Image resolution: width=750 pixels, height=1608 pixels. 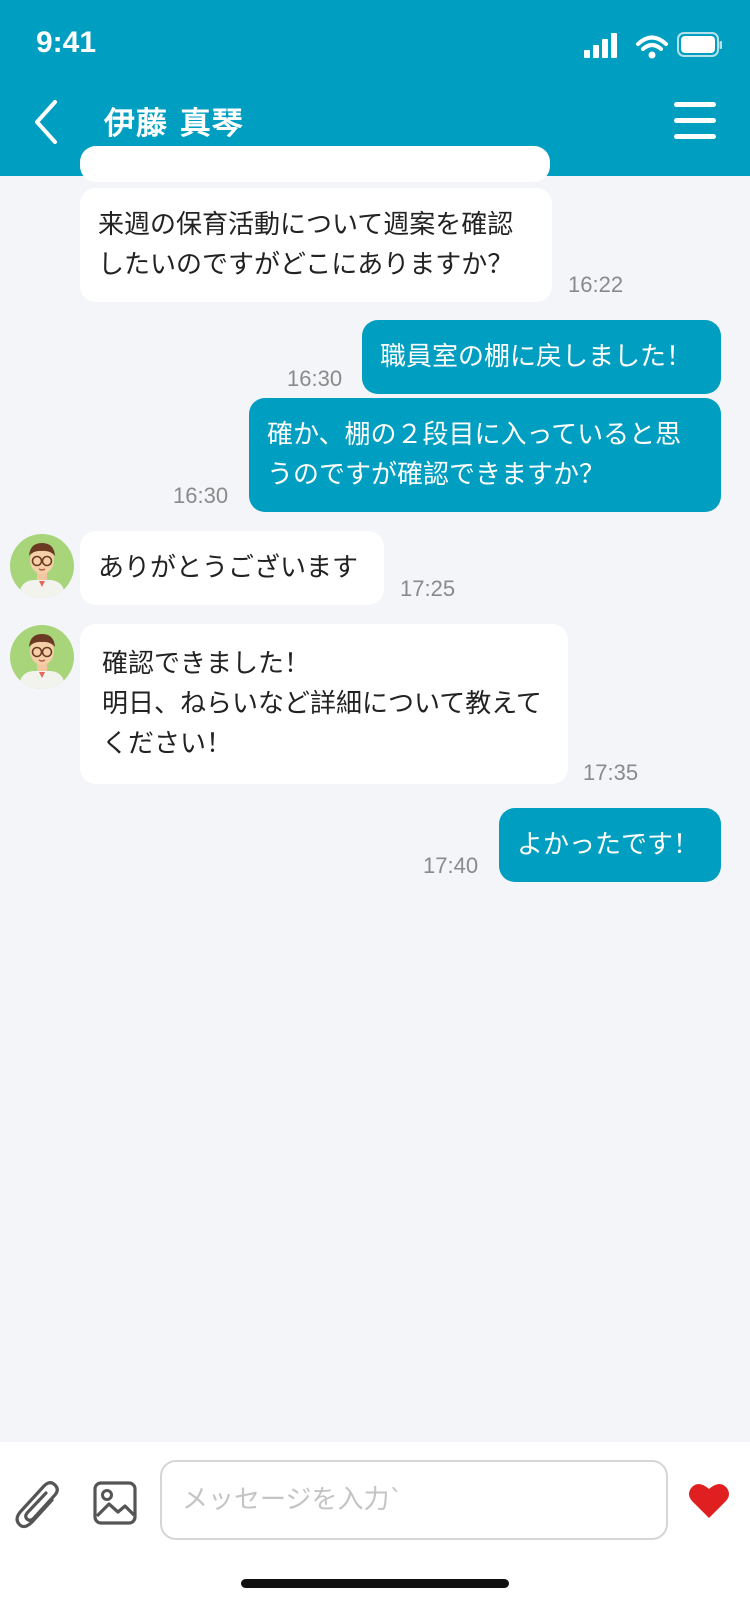 I want to click on message-time: 17:25, so click(x=428, y=588).